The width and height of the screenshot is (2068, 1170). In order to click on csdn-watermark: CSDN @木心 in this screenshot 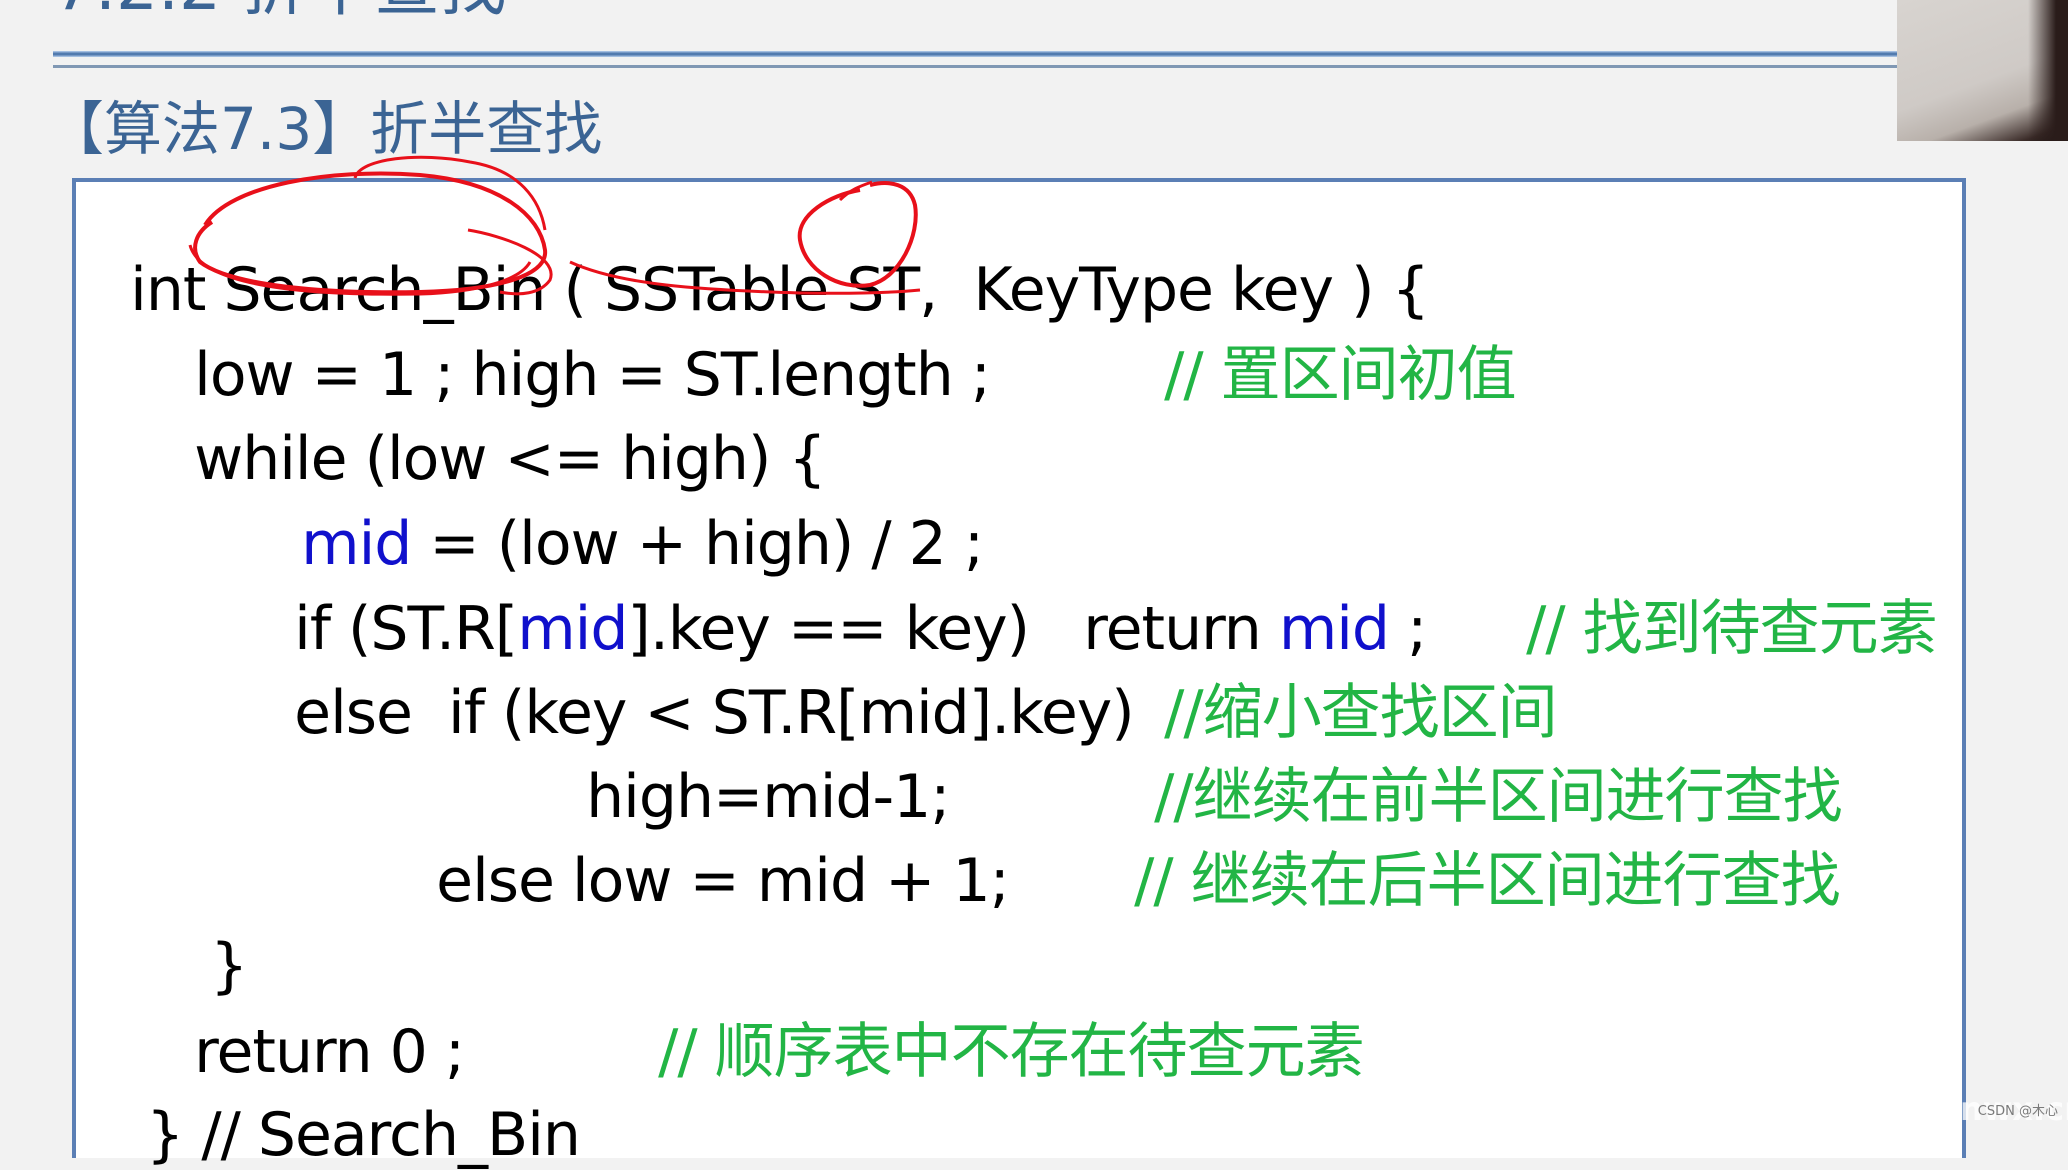, I will do `click(2017, 1111)`.